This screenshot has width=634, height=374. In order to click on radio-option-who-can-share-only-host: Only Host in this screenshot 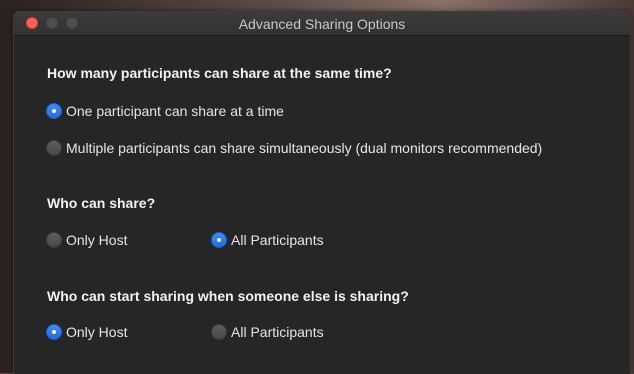, I will do `click(86, 240)`.